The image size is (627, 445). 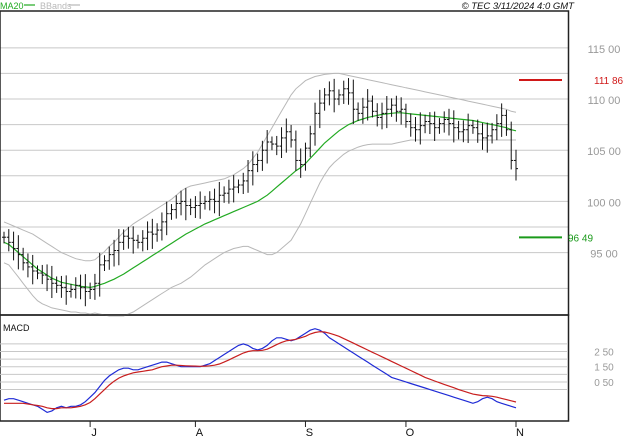 What do you see at coordinates (580, 238) in the screenshot?
I see `level-label: 96 49` at bounding box center [580, 238].